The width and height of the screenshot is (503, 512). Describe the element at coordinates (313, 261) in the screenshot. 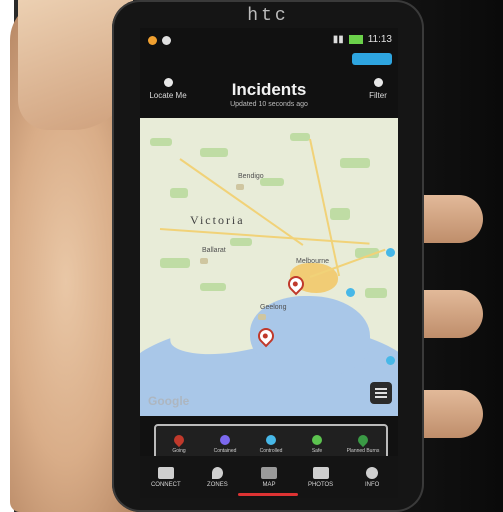

I see `map-label: Melbourne` at that location.